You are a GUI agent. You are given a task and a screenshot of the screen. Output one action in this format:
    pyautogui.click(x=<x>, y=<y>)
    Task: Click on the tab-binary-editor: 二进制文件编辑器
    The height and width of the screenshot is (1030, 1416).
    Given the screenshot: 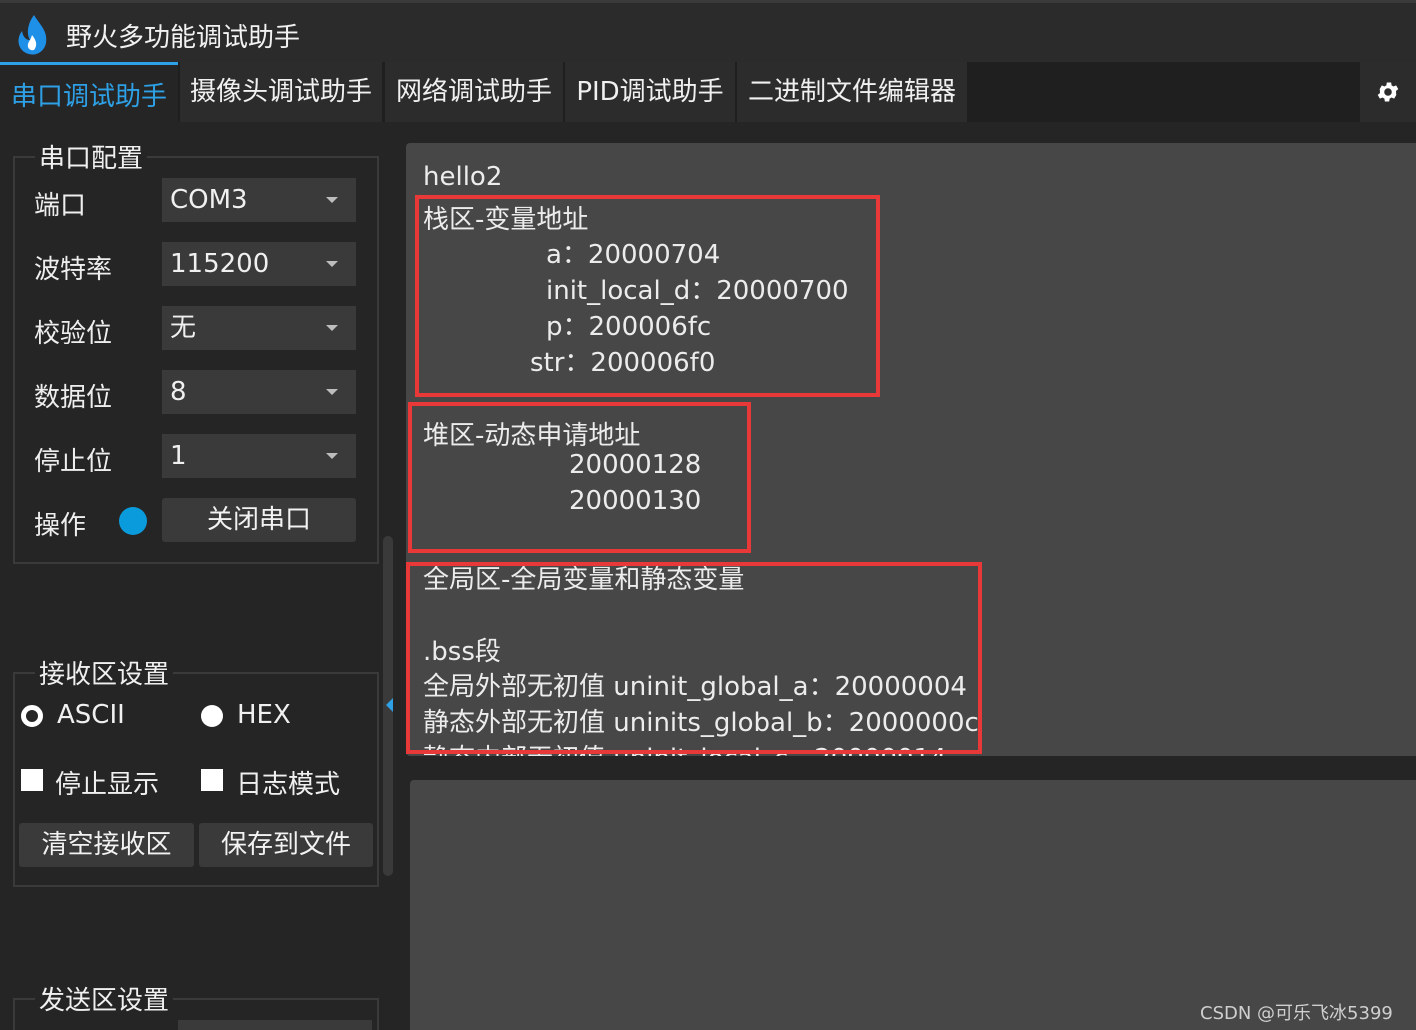 What is the action you would take?
    pyautogui.click(x=852, y=92)
    